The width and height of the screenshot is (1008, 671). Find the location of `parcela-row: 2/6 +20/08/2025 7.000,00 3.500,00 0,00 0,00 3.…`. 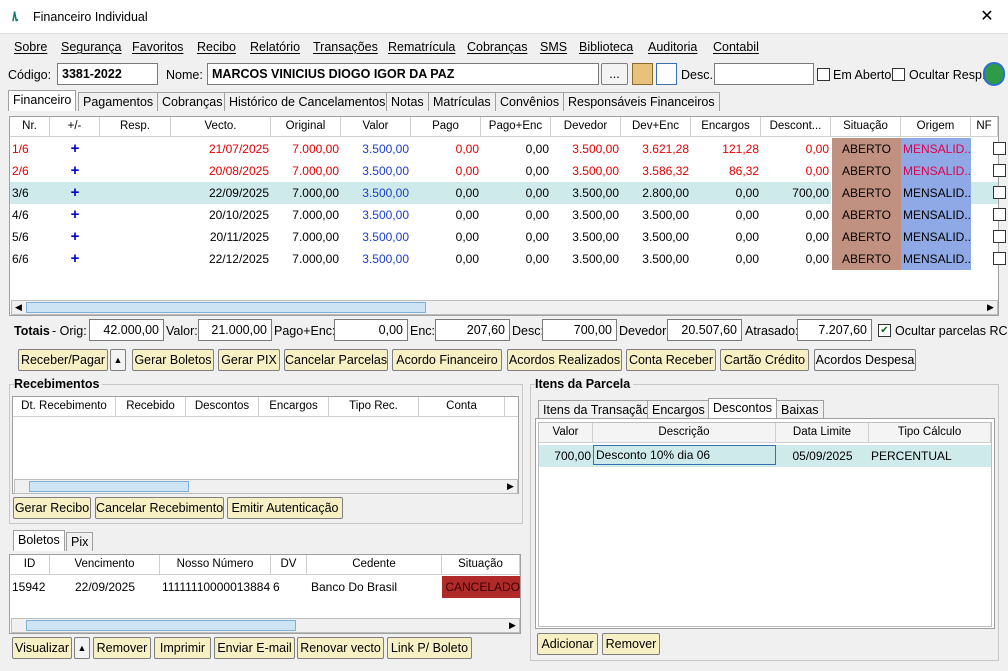

parcela-row: 2/6 +20/08/2025 7.000,00 3.500,00 0,00 0,00 3.… is located at coordinates (508, 171).